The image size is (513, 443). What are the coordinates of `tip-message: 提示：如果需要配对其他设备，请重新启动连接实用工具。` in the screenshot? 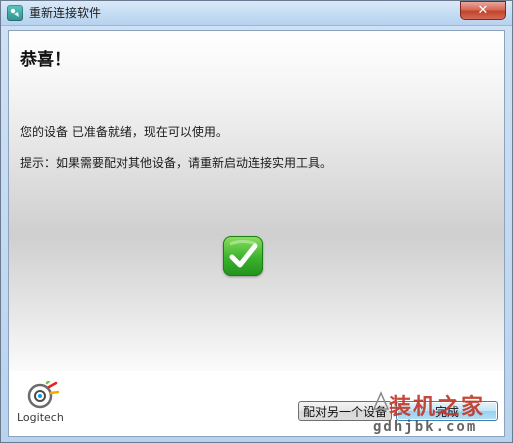 It's located at (176, 163).